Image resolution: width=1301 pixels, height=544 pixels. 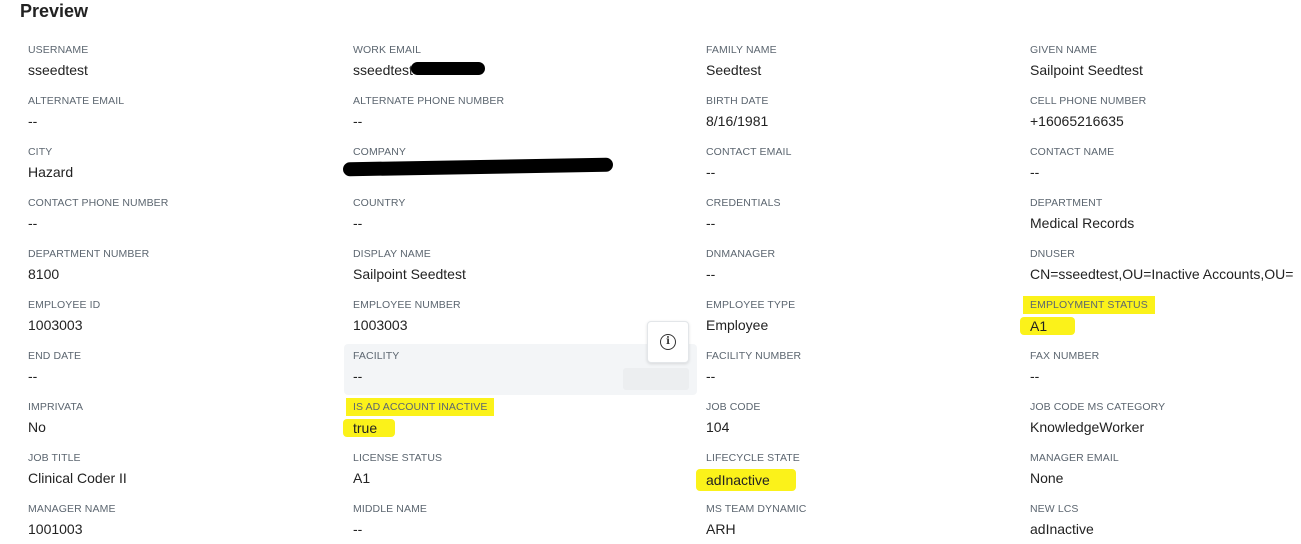 I want to click on field-label: EMPLOYEE ID, so click(x=64, y=305).